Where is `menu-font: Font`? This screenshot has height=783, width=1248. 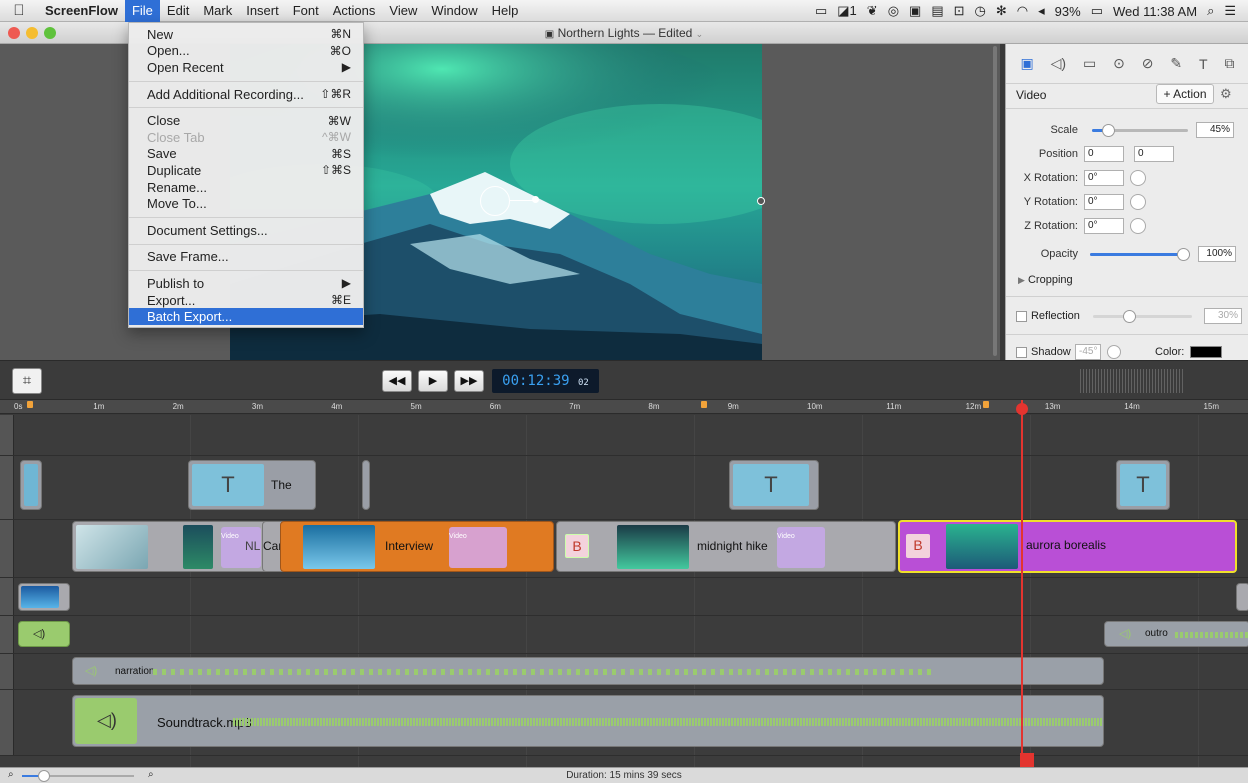
menu-font: Font is located at coordinates (306, 11).